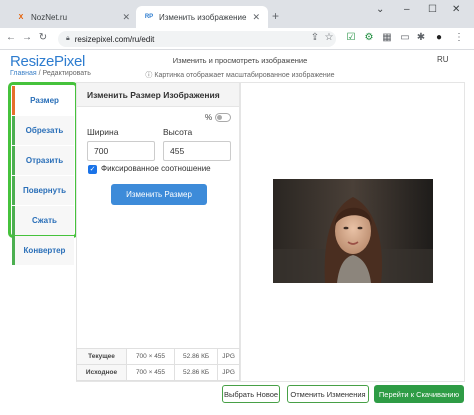 The height and width of the screenshot is (415, 474). I want to click on site-logo: ResizePixel, so click(47, 61).